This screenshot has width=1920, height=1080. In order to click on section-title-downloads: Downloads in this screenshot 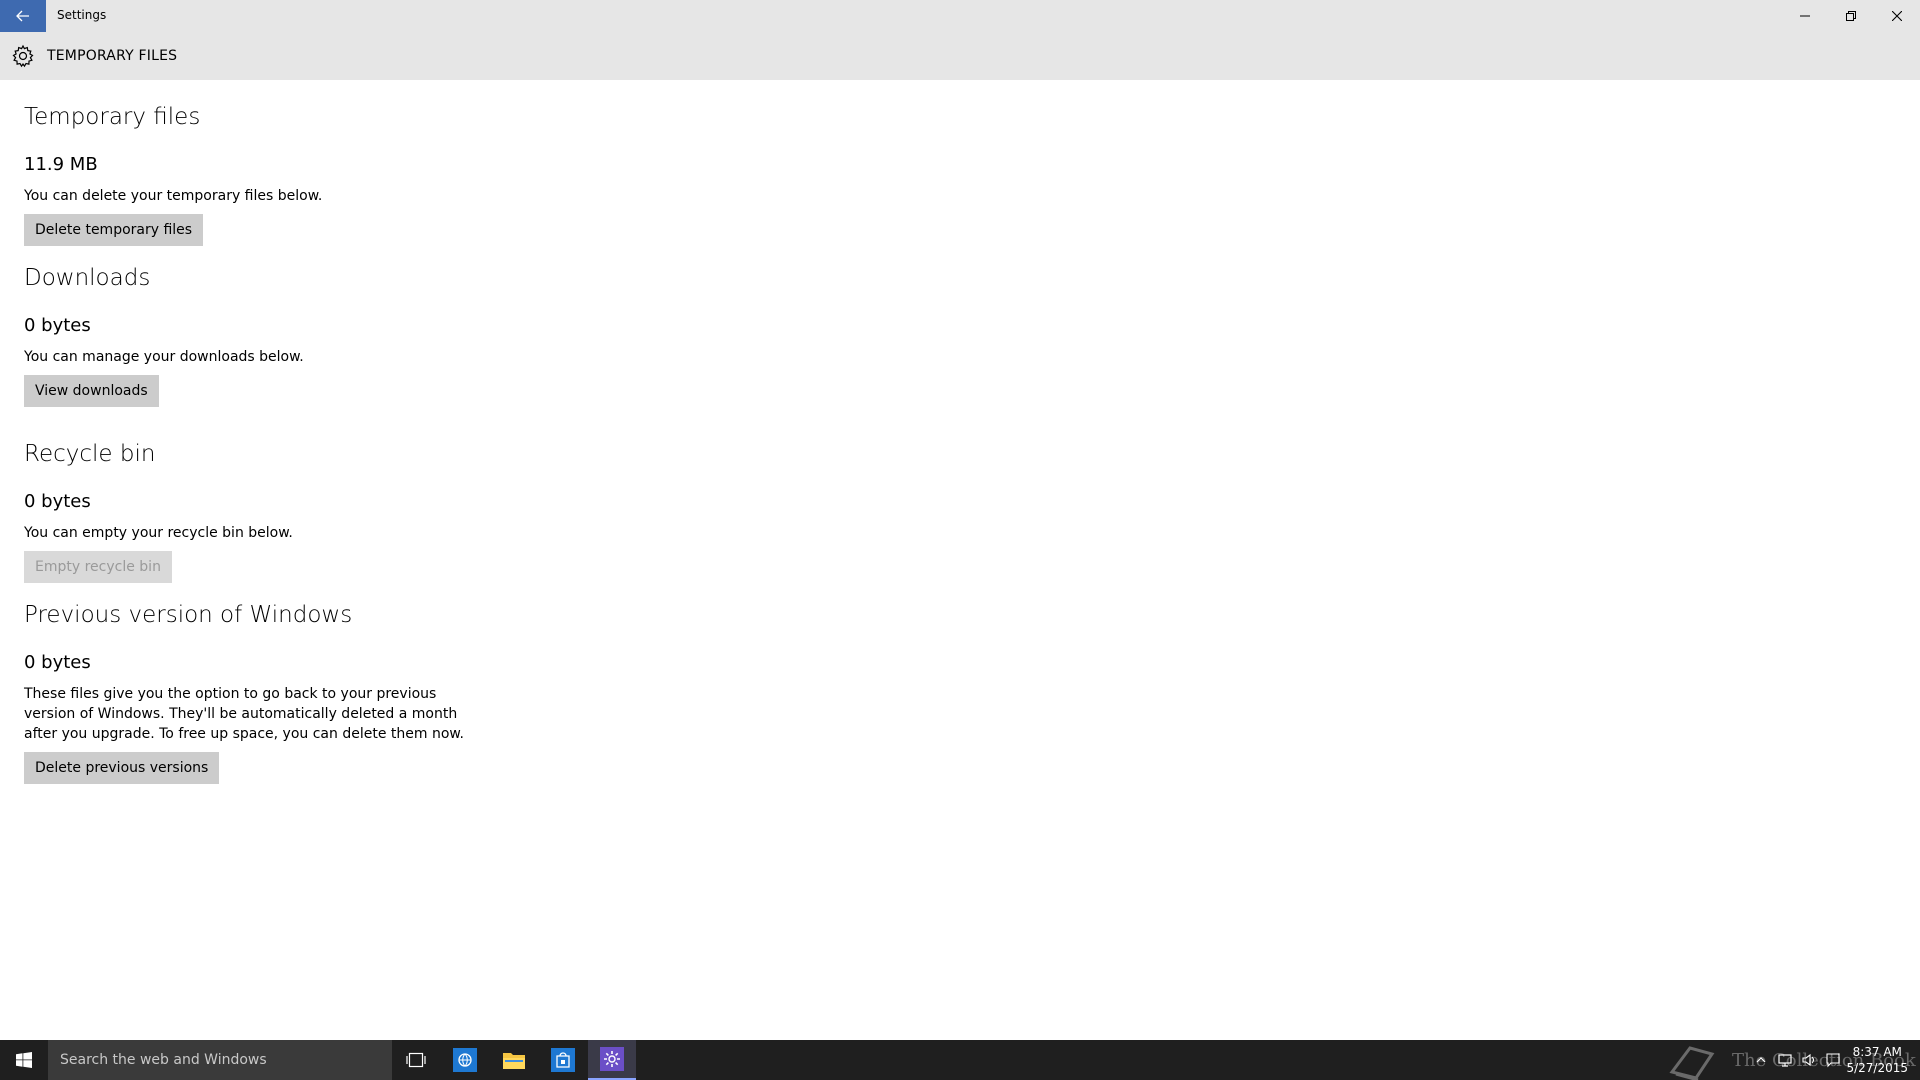, I will do `click(87, 278)`.